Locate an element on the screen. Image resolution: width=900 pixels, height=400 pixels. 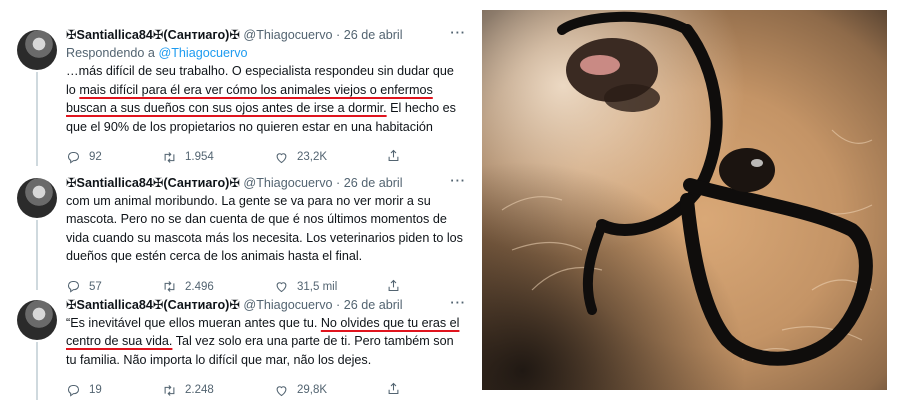
retweet-count: 2.248 is located at coordinates (199, 390).